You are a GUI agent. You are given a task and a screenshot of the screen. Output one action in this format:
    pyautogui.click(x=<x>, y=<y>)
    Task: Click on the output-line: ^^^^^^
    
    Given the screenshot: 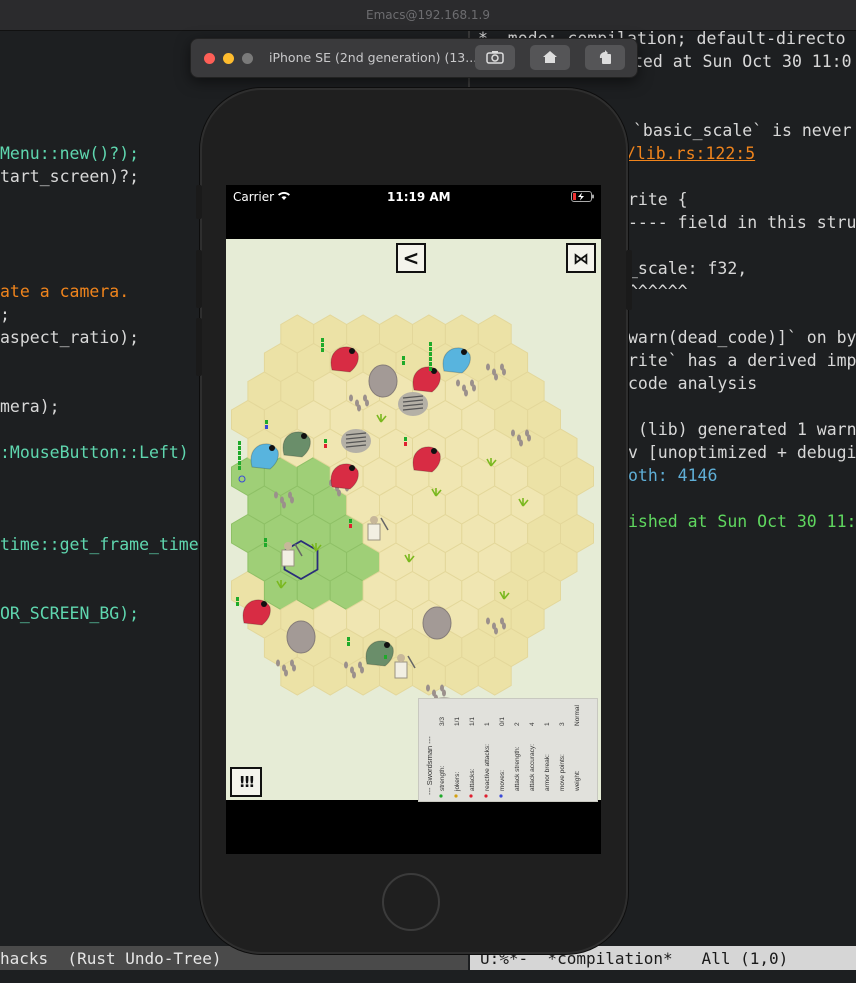 What is the action you would take?
    pyautogui.click(x=658, y=291)
    